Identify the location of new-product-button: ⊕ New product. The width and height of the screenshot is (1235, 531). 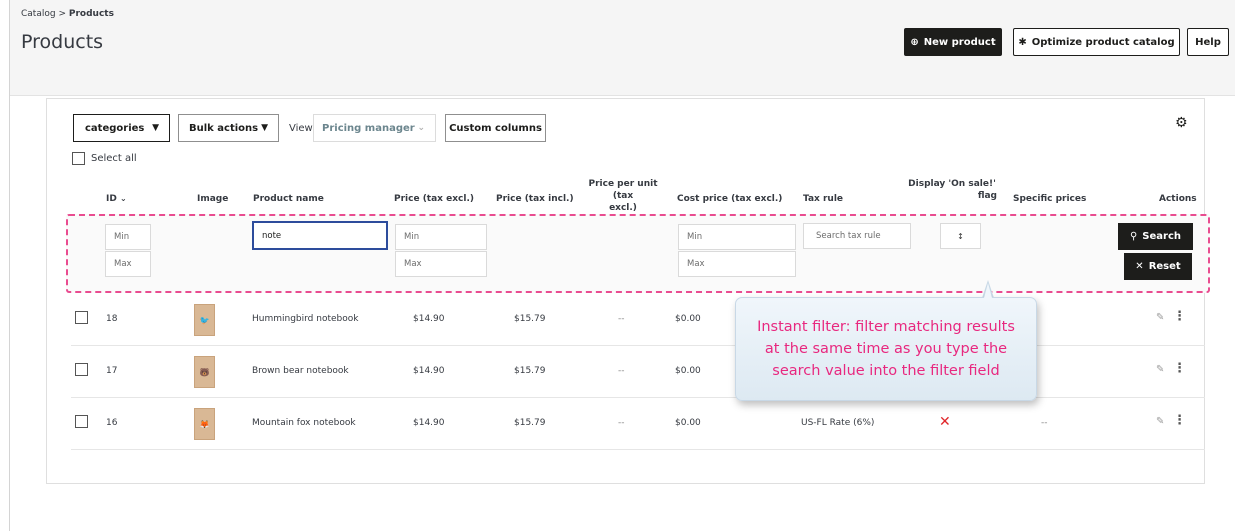
(953, 42).